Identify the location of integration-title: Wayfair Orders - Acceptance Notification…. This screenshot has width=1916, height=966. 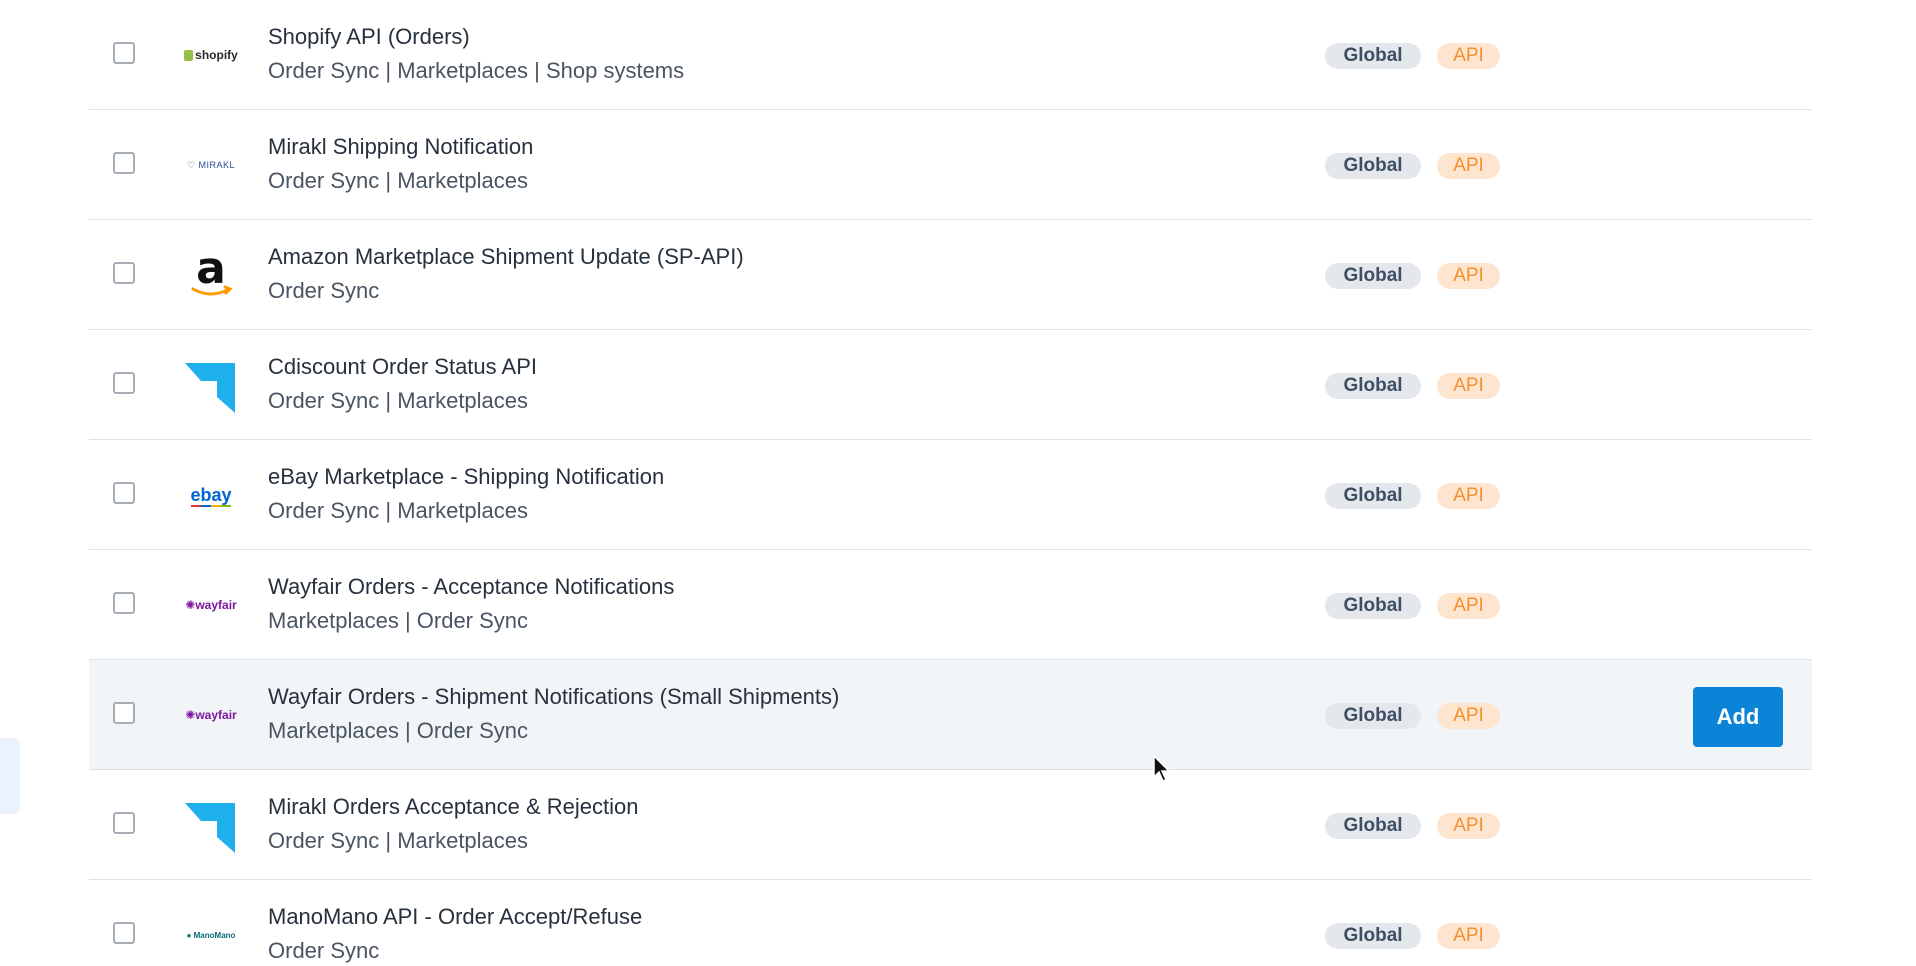
(471, 586).